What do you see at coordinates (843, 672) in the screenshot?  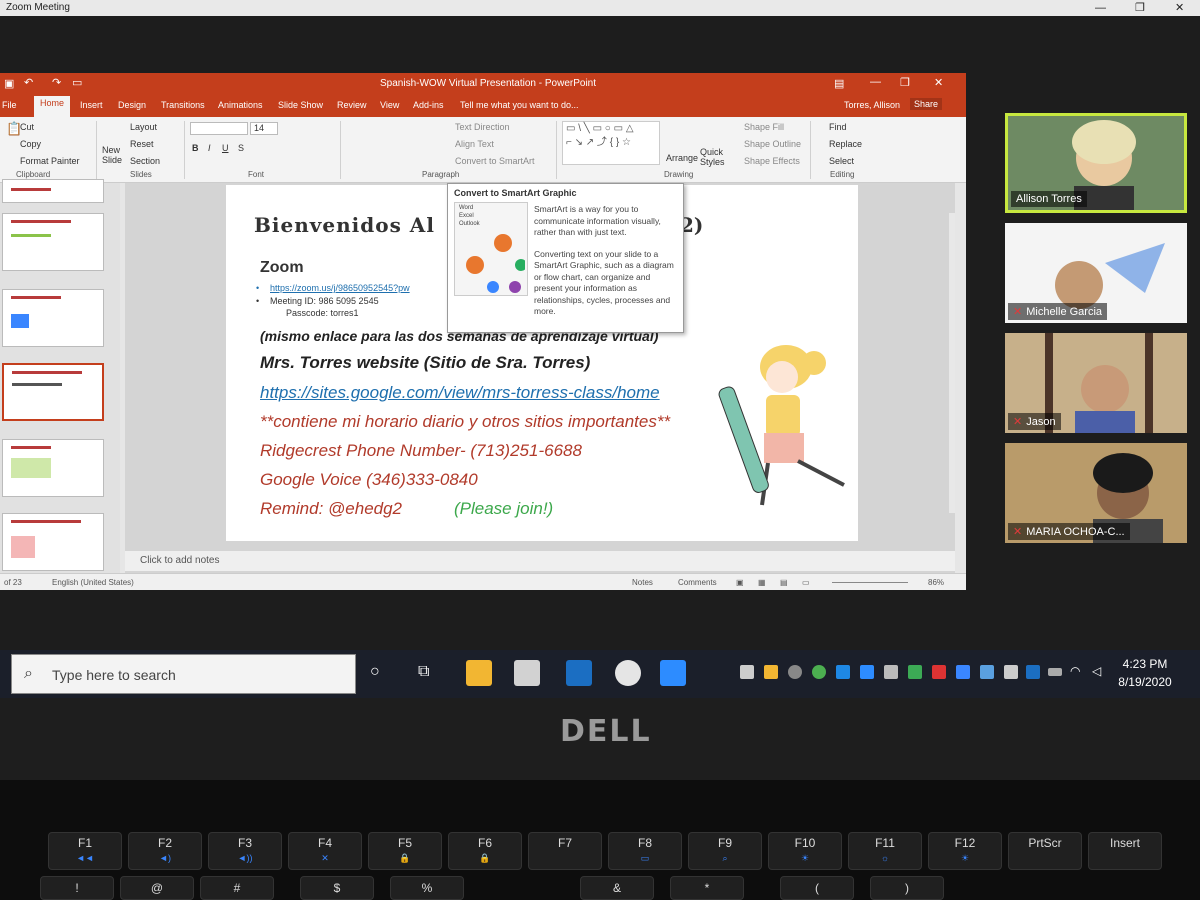 I see `wifi-app-tray-icon` at bounding box center [843, 672].